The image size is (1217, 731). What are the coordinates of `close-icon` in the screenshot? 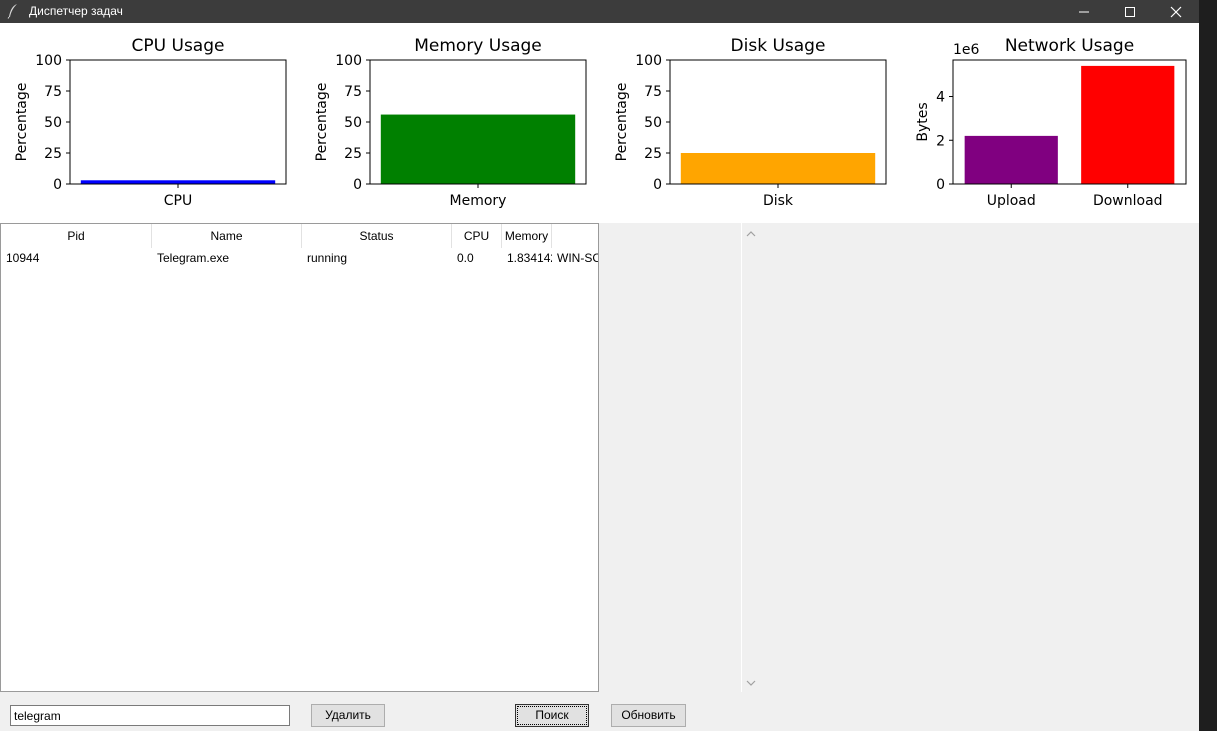 It's located at (1176, 12).